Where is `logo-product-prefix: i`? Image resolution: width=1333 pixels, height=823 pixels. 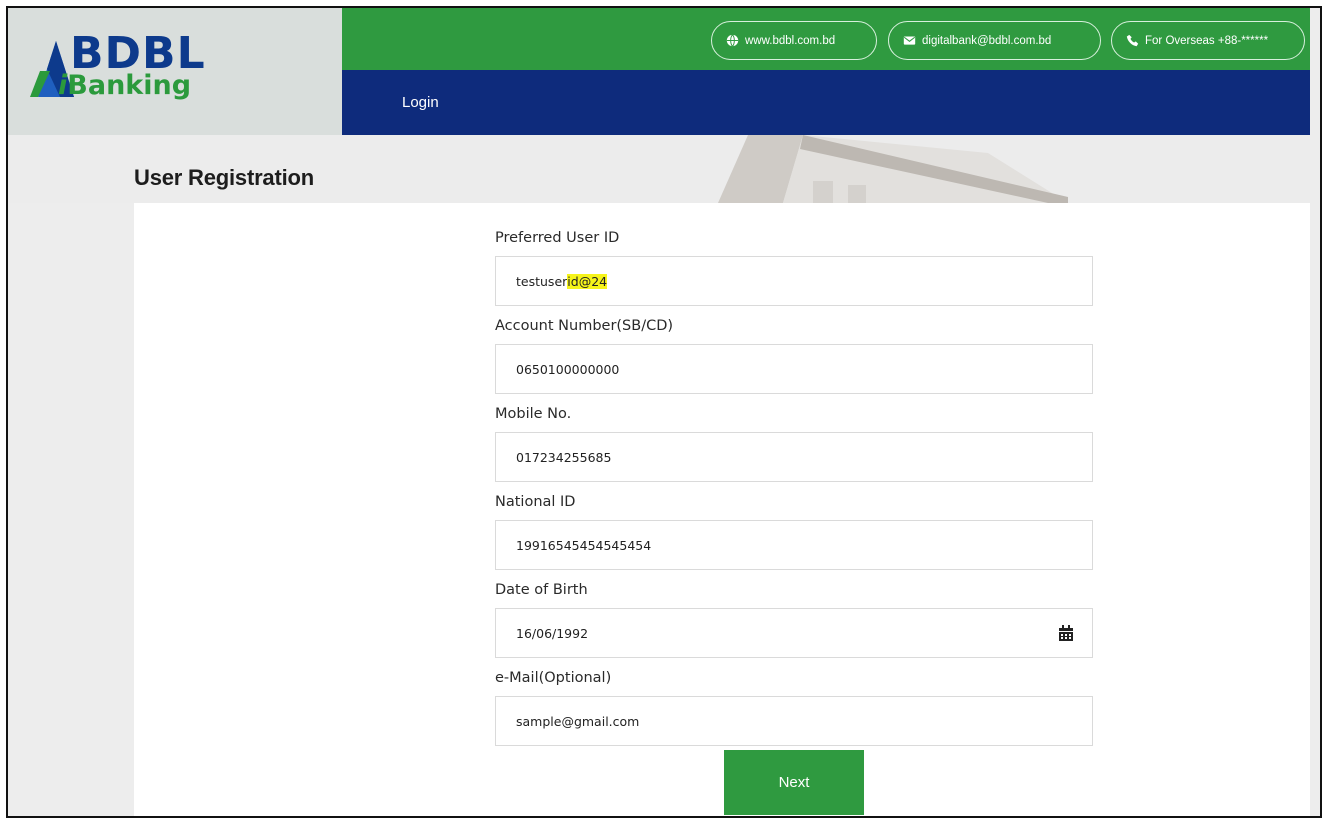
logo-product-prefix: i is located at coordinates (63, 85).